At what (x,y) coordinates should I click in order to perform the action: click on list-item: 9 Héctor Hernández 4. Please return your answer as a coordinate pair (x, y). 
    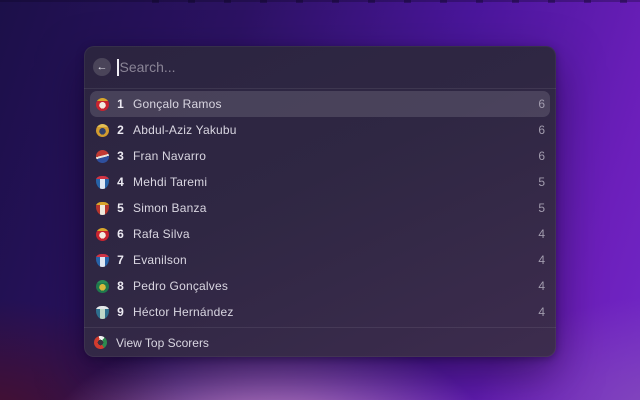
    Looking at the image, I should click on (320, 312).